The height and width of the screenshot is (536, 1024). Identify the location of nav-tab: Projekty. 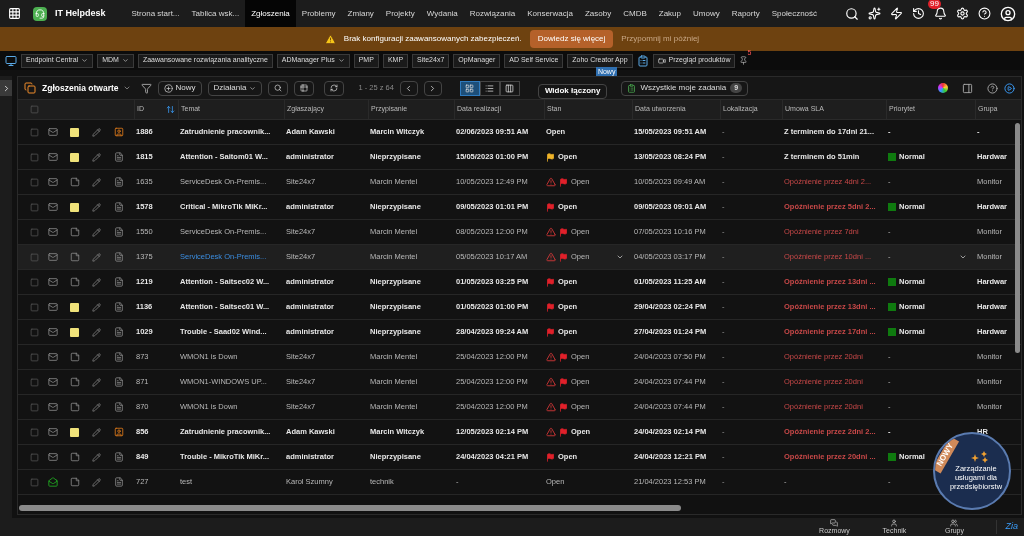
(400, 13).